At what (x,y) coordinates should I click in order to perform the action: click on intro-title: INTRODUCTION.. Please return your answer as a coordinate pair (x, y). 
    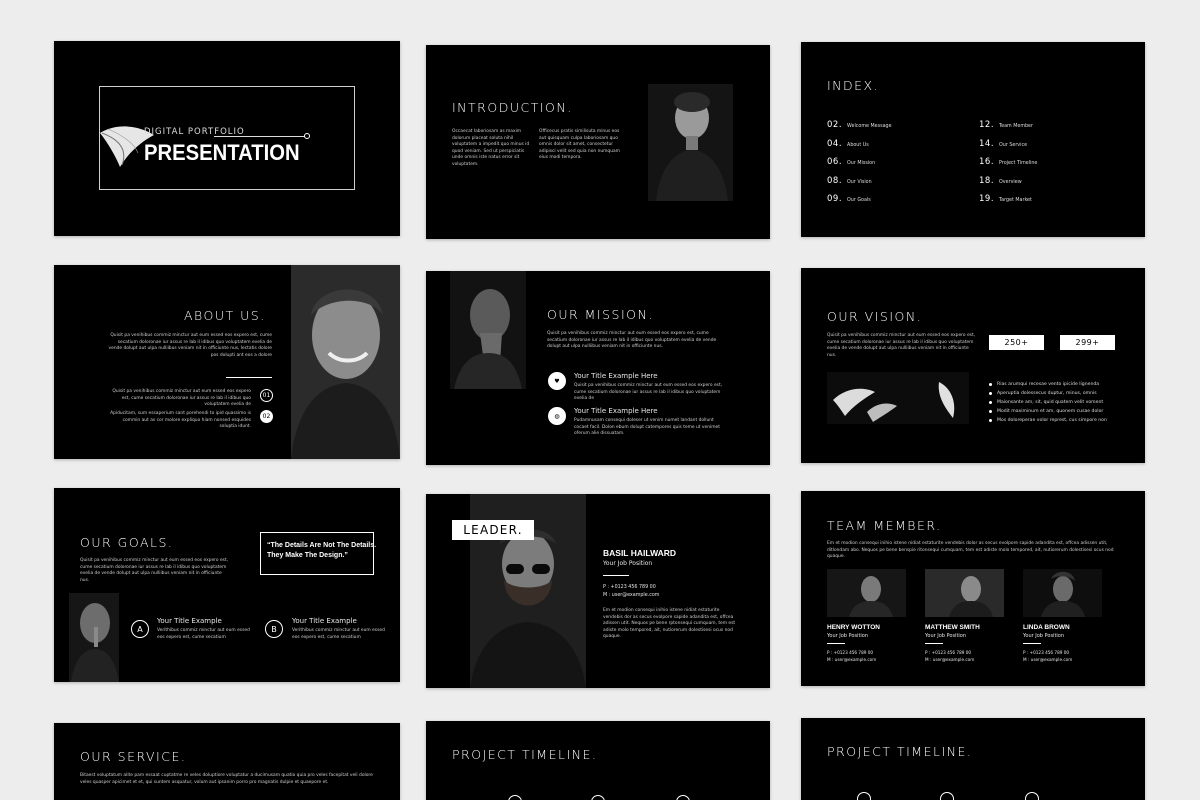
    Looking at the image, I should click on (512, 107).